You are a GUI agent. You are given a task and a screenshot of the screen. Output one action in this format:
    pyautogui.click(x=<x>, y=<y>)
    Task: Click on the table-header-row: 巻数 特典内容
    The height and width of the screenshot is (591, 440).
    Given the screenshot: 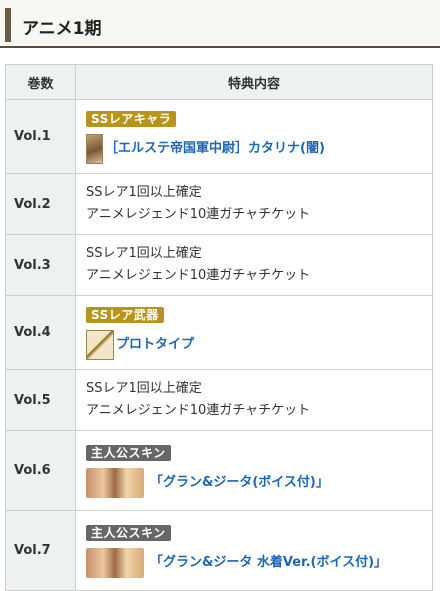 What is the action you would take?
    pyautogui.click(x=219, y=82)
    